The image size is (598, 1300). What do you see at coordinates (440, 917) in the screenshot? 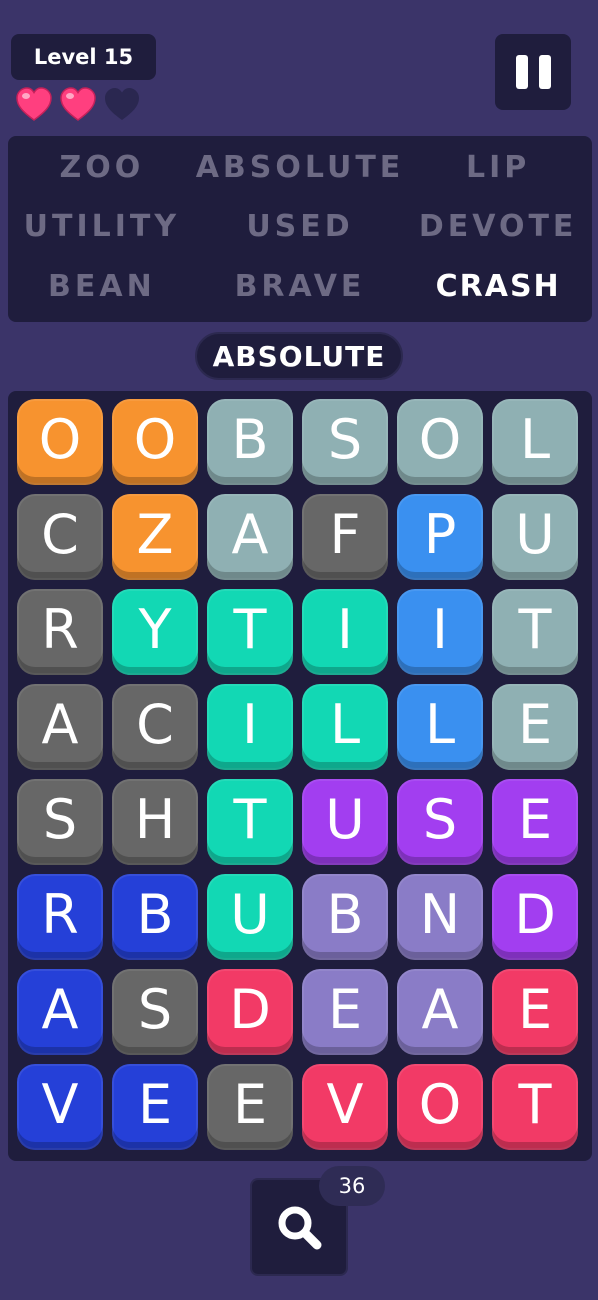
I see `letter-tile: N` at bounding box center [440, 917].